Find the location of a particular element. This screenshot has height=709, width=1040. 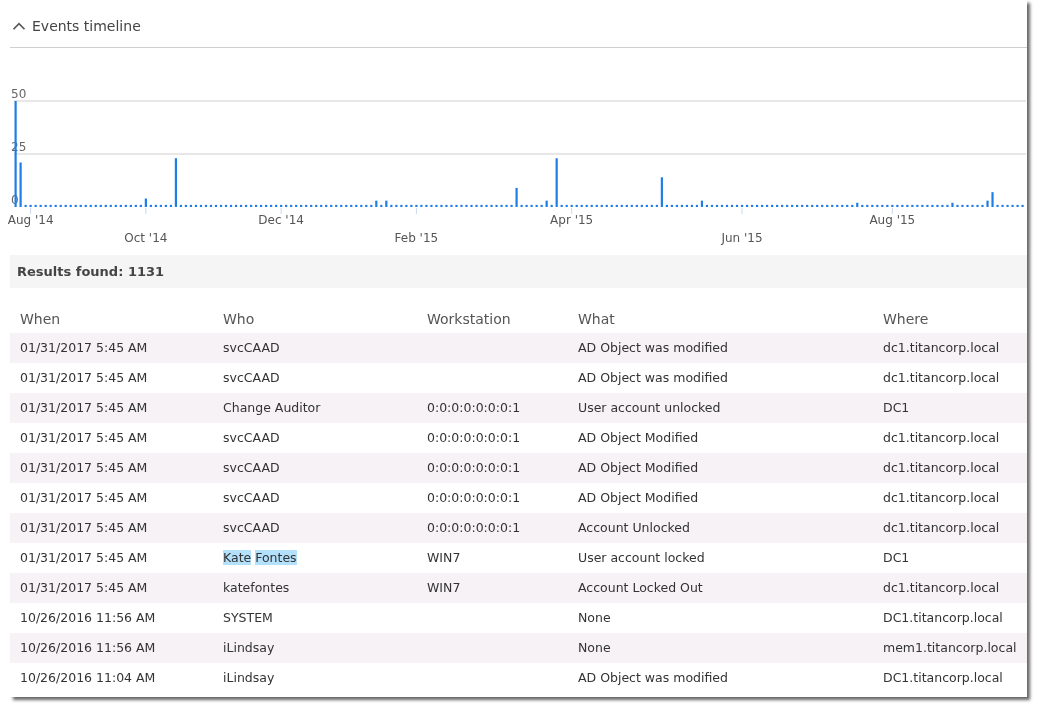

table-row: 10/26/2016 11:56 AM iLindsay None mem1.titancorp.local is located at coordinates (518, 648).